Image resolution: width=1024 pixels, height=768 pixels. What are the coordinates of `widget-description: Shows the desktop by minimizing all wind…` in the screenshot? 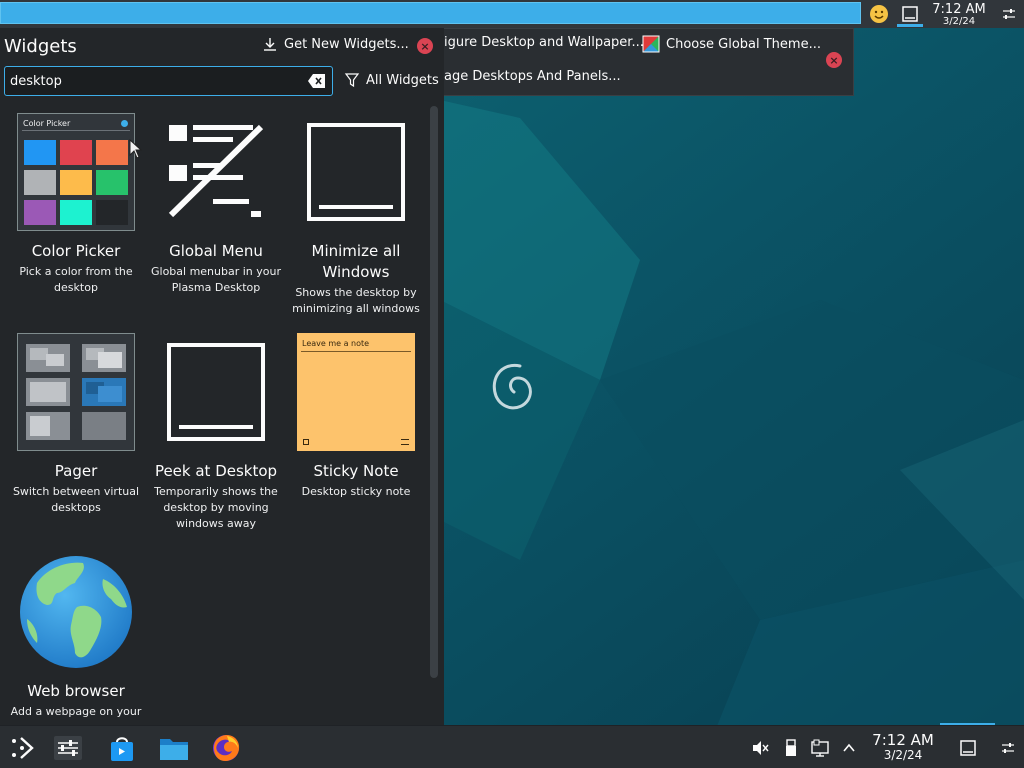 It's located at (356, 300).